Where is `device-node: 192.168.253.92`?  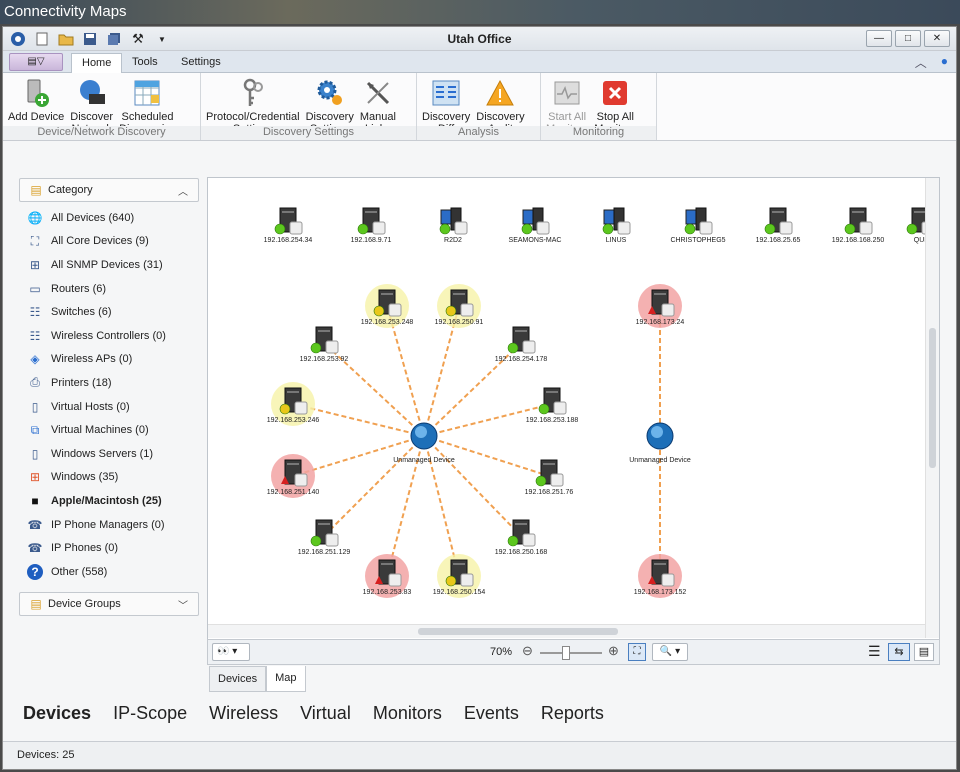 device-node: 192.168.253.92 is located at coordinates (324, 344).